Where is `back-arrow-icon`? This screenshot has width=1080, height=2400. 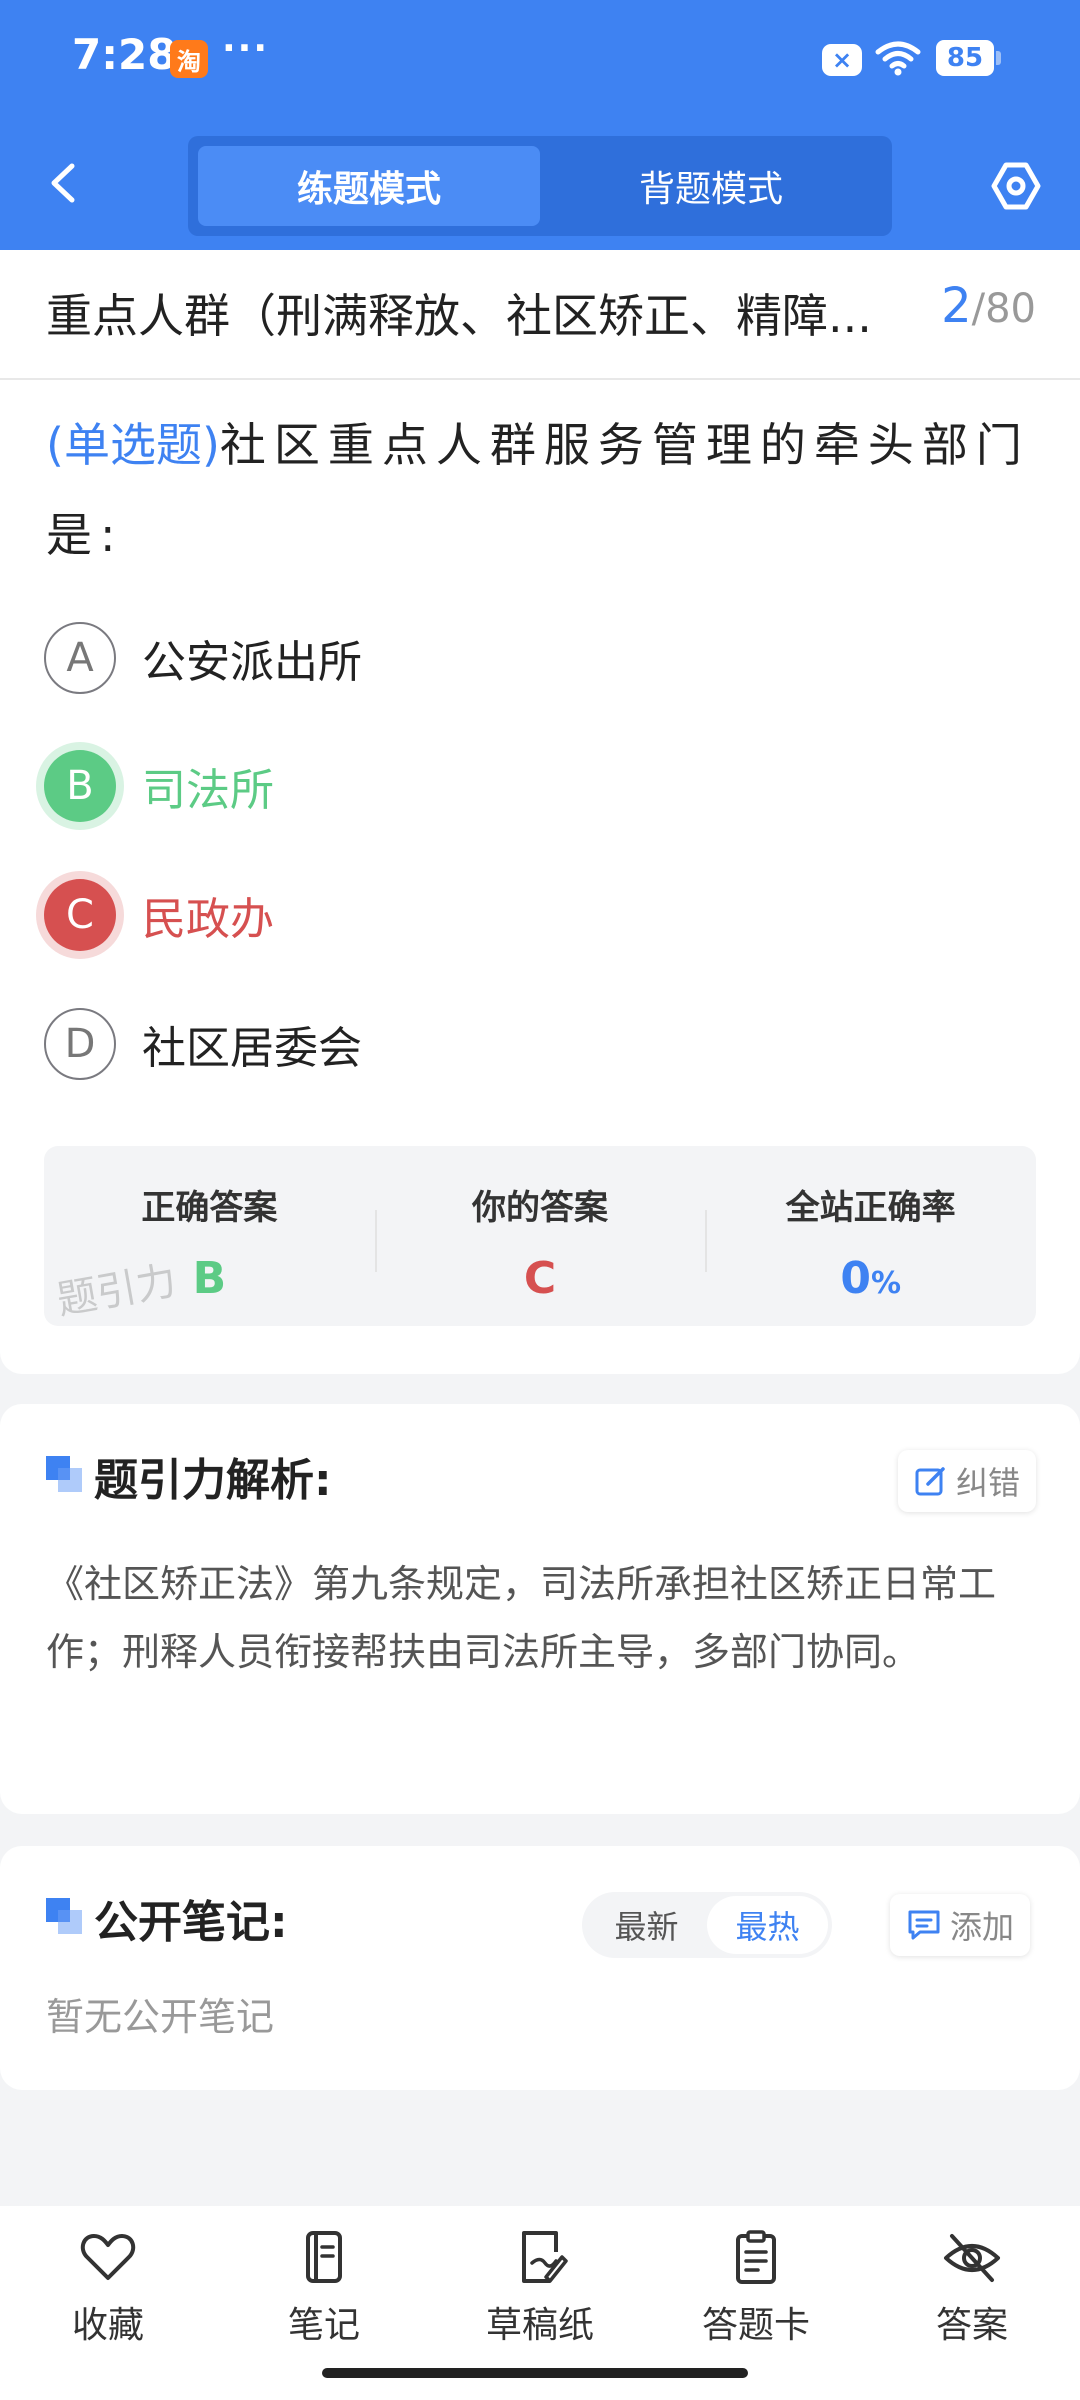
back-arrow-icon is located at coordinates (65, 183).